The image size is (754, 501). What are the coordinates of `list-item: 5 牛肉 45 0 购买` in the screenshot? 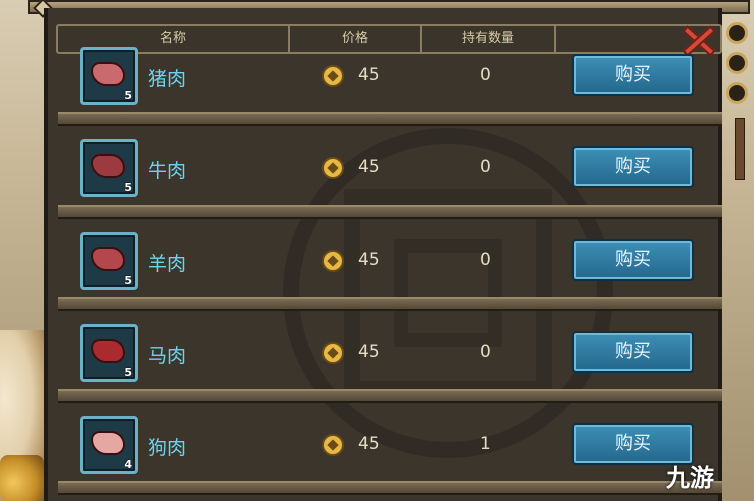 It's located at (390, 171).